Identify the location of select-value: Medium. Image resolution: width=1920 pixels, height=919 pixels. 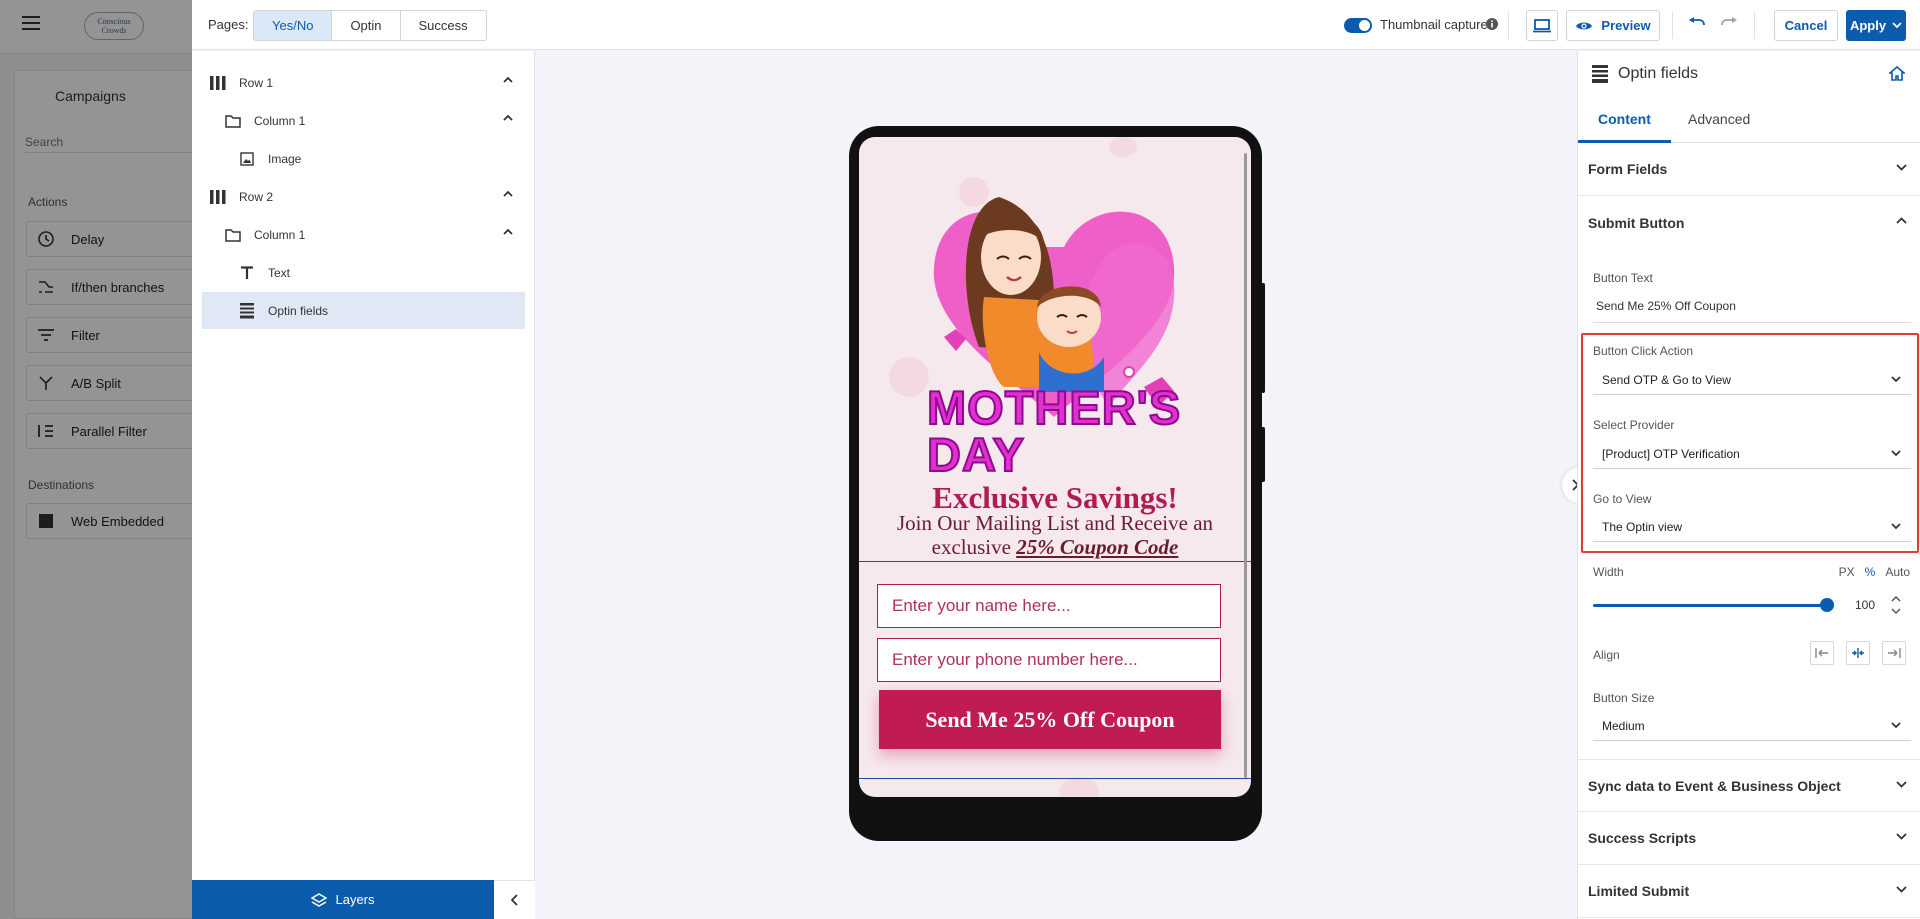
(1623, 725).